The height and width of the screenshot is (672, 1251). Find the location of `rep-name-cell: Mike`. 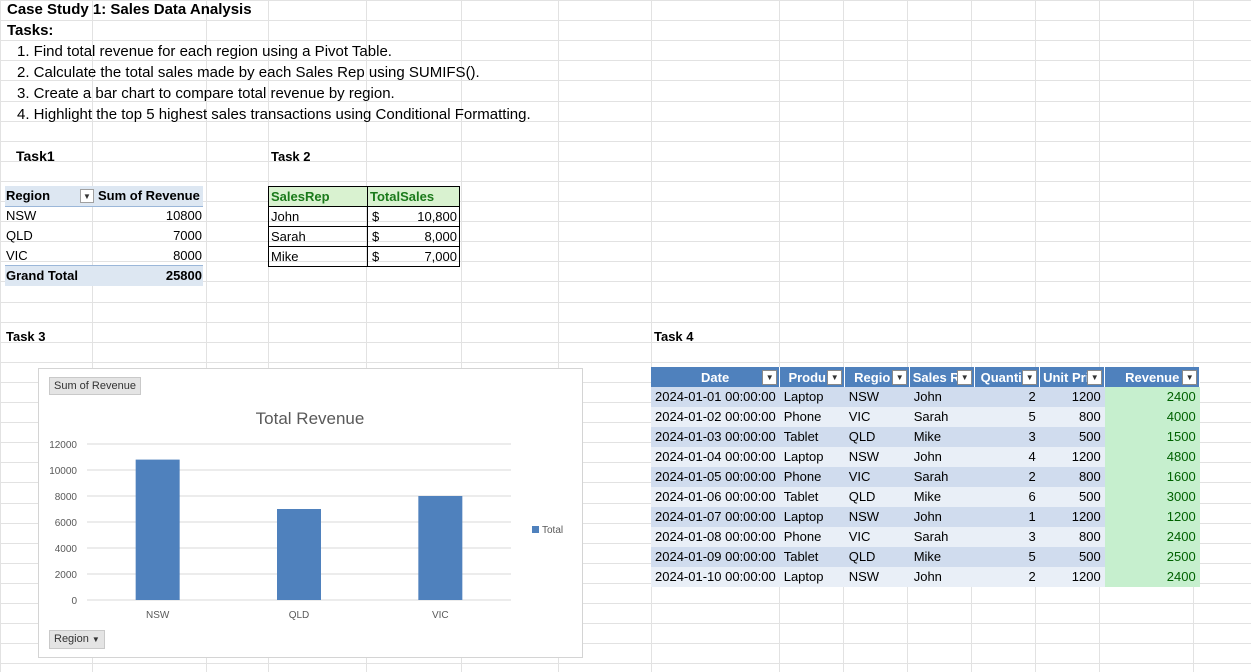

rep-name-cell: Mike is located at coordinates (318, 256).